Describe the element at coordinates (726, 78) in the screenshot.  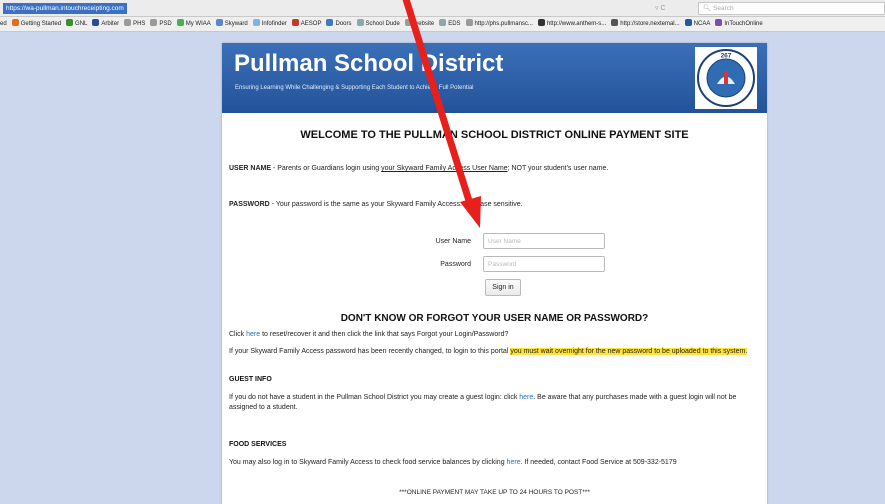
I see `district-logo: 267` at that location.